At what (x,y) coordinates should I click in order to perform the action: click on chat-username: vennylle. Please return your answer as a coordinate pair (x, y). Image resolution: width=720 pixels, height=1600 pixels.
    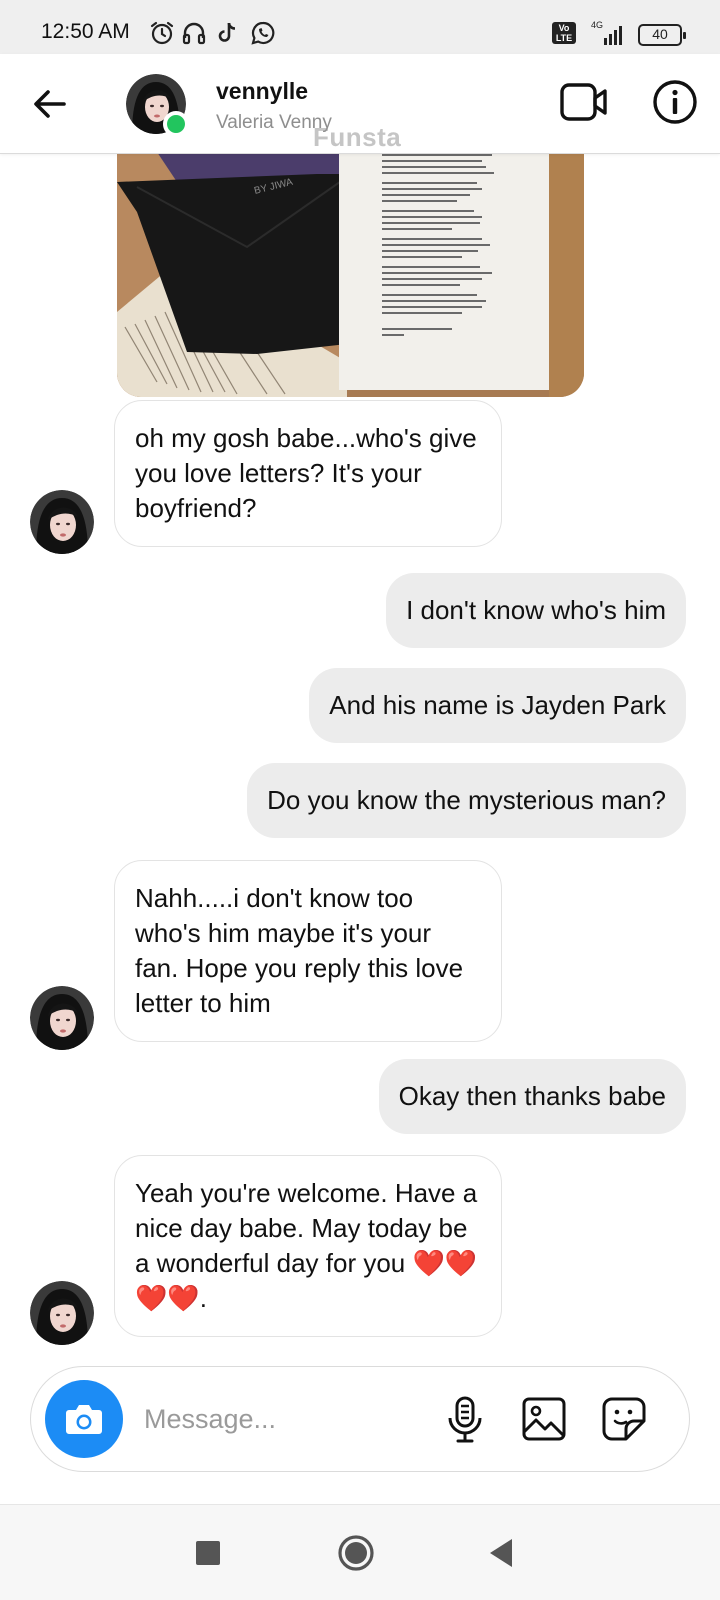
    Looking at the image, I should click on (262, 91).